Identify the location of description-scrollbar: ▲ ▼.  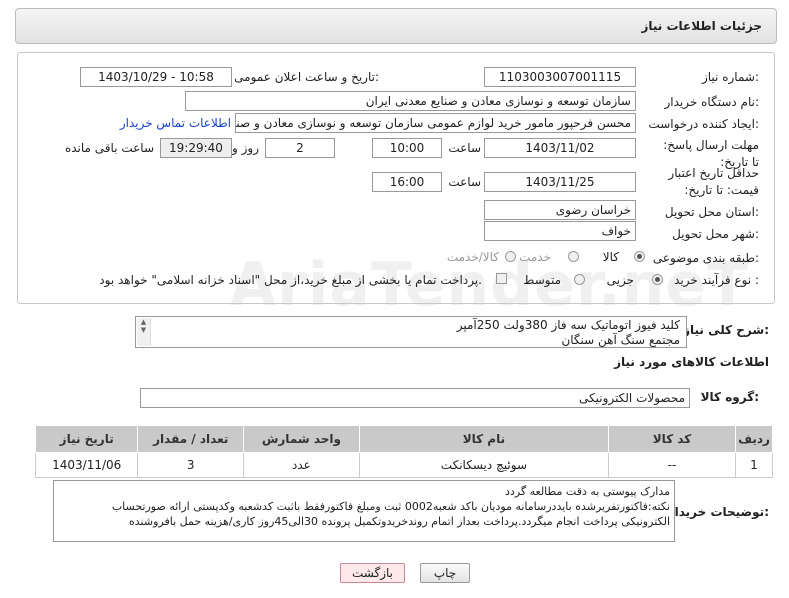
(144, 332).